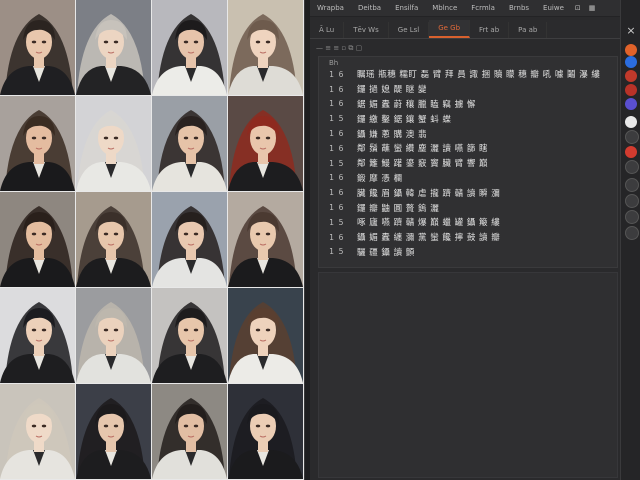  I want to click on red-dot-icon, so click(631, 76).